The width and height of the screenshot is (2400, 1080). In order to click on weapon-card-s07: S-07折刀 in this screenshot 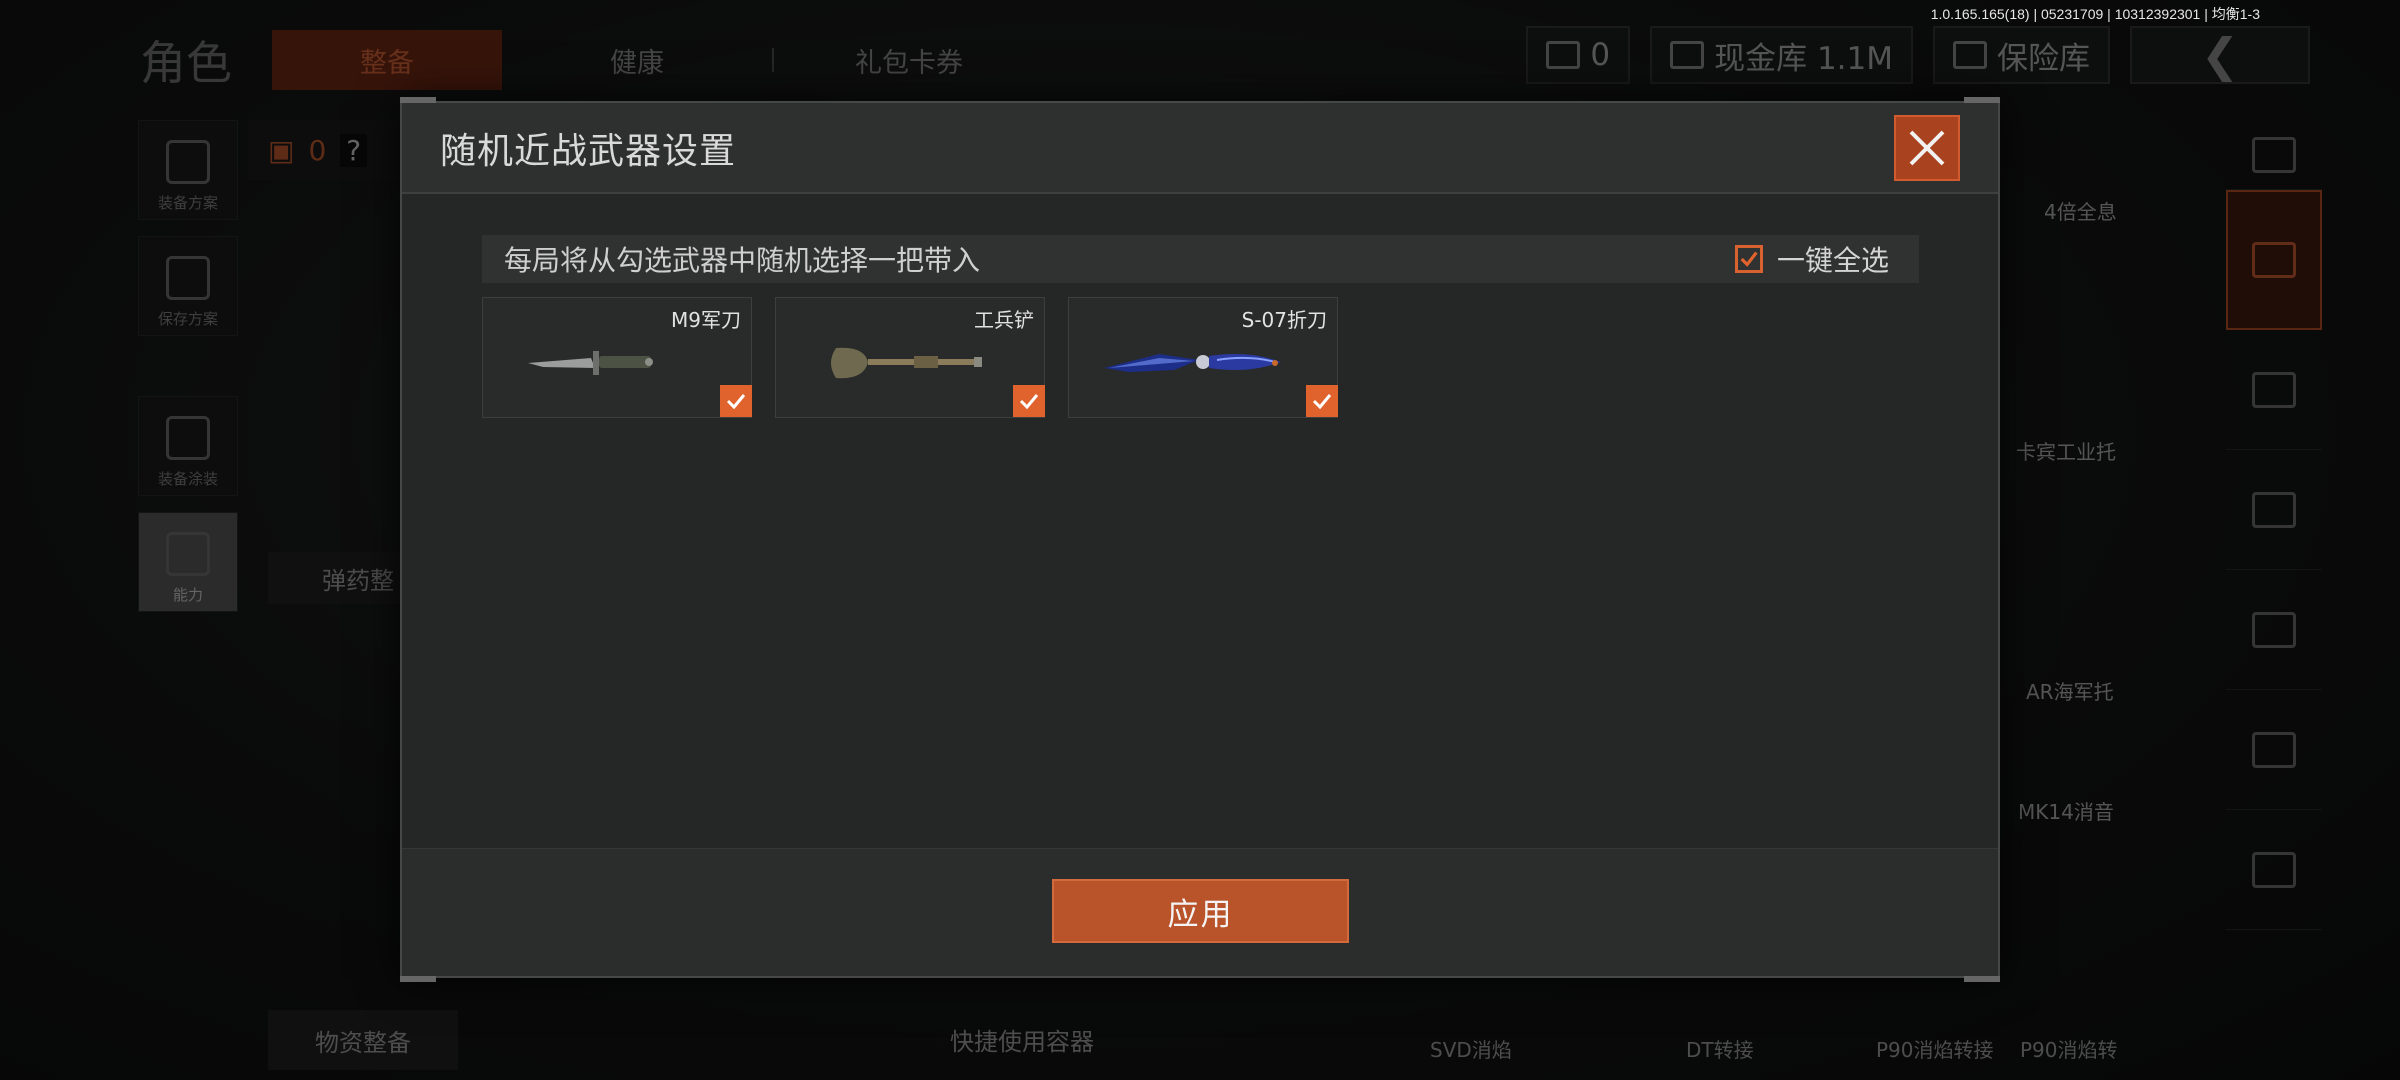, I will do `click(1203, 357)`.